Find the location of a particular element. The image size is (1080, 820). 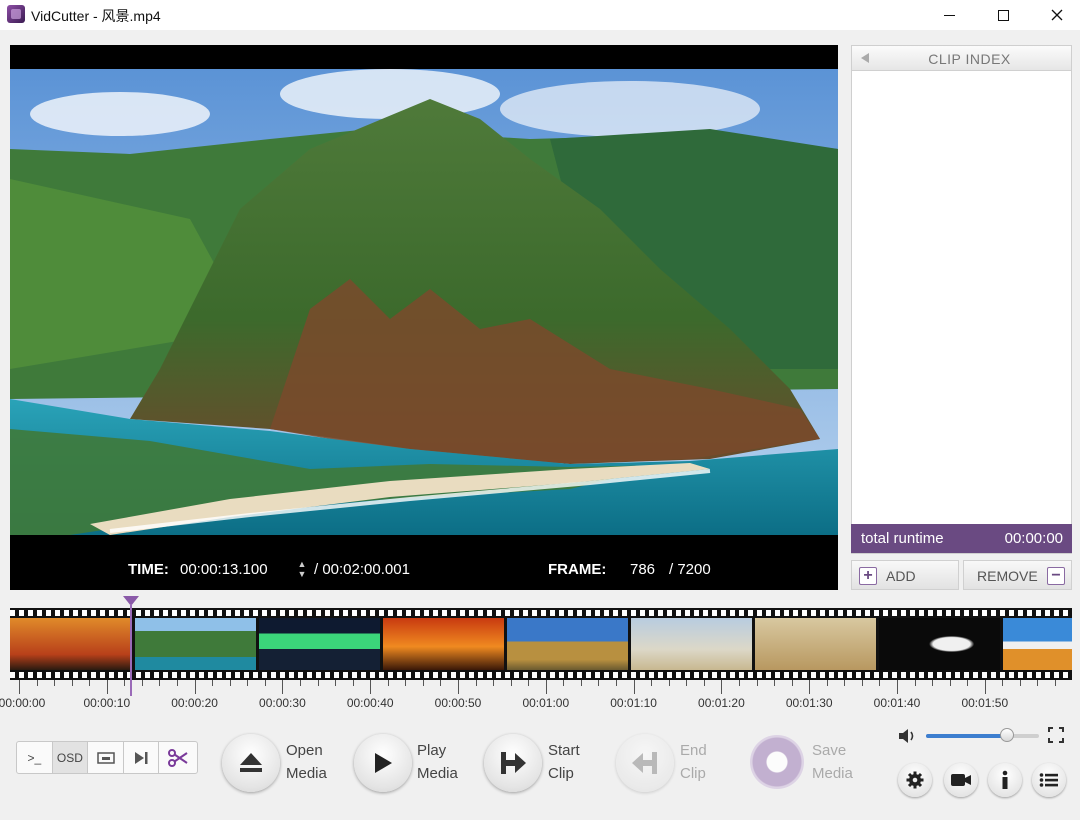

film-perforation-bottom is located at coordinates (541, 675).